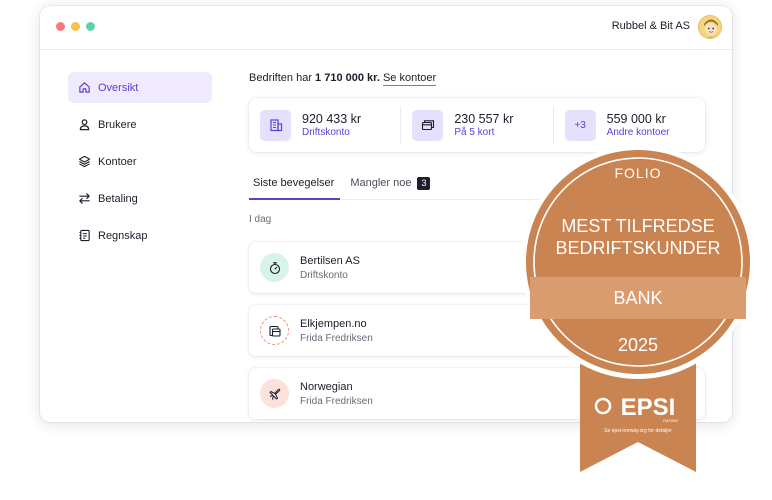 Image resolution: width=772 pixels, height=500 pixels. What do you see at coordinates (332, 118) in the screenshot?
I see `account-amount: 920 433 kr` at bounding box center [332, 118].